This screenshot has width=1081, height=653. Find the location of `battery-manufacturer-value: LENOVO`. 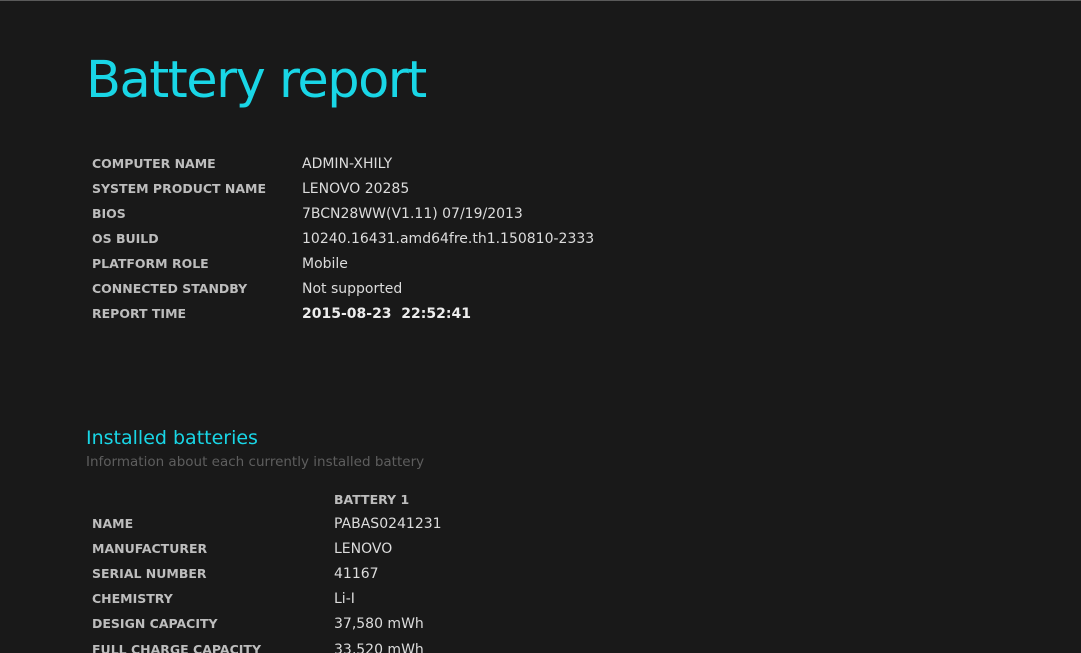

battery-manufacturer-value: LENOVO is located at coordinates (363, 549).